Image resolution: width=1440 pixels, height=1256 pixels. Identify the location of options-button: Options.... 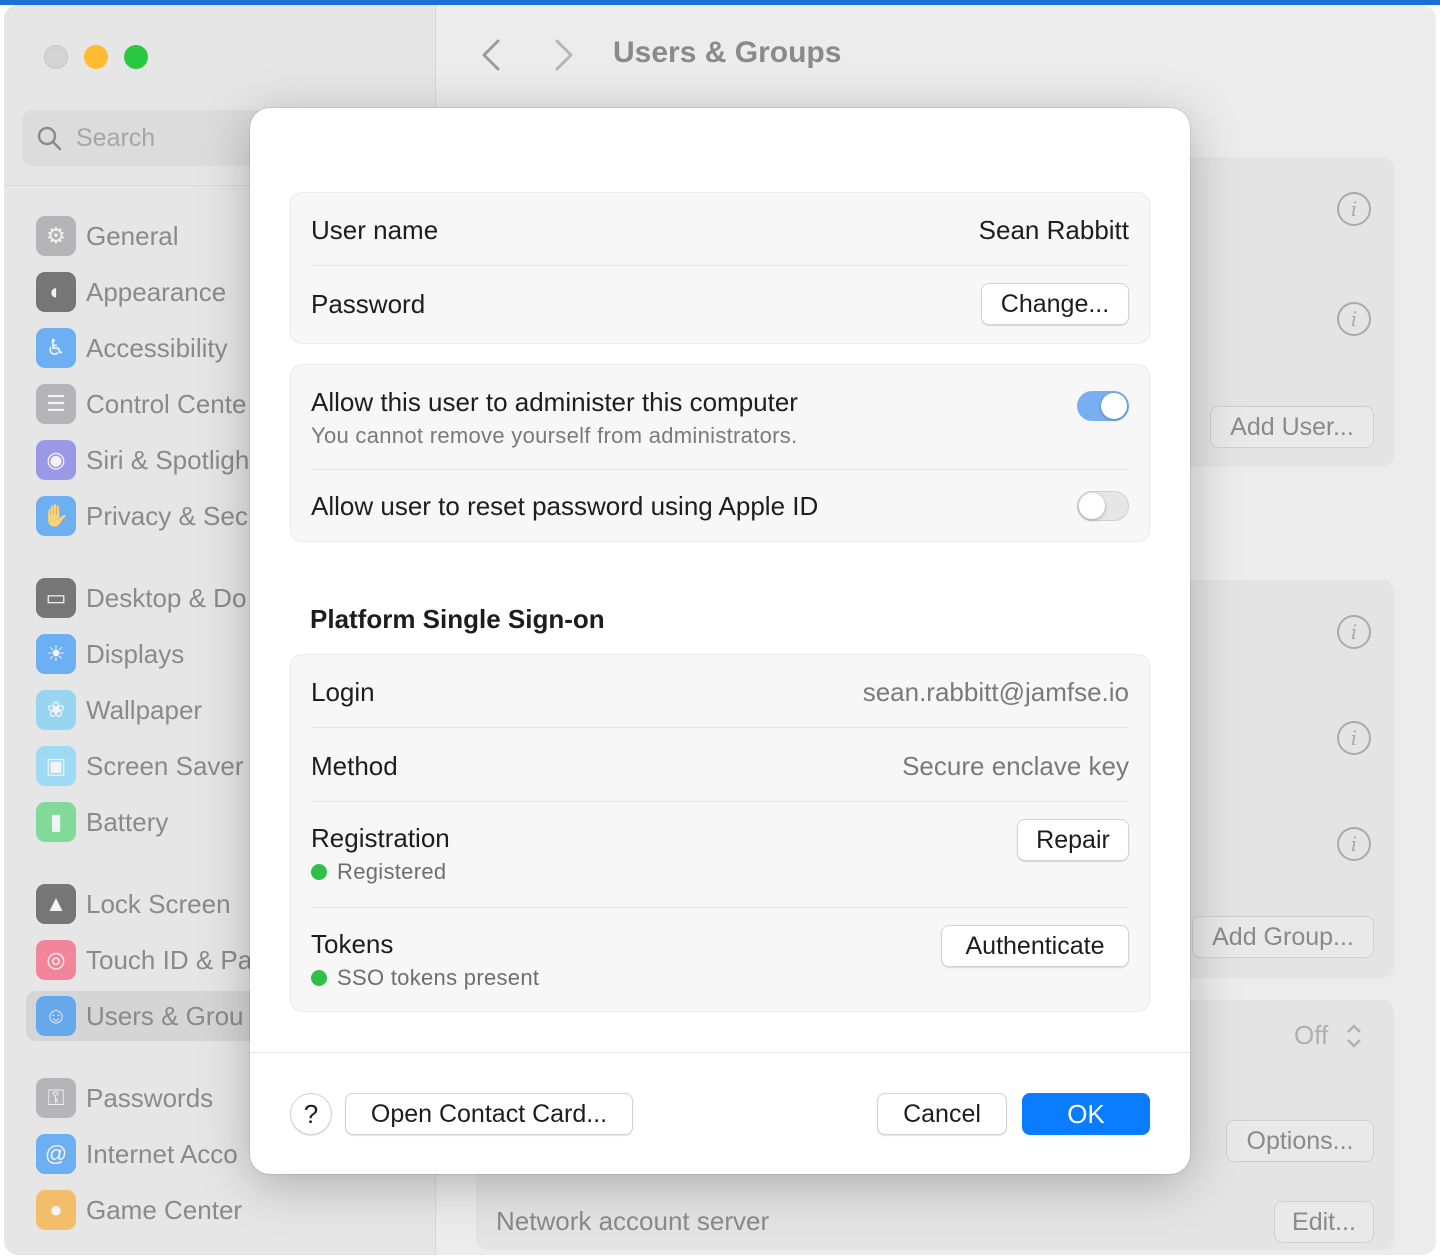
(1300, 1141).